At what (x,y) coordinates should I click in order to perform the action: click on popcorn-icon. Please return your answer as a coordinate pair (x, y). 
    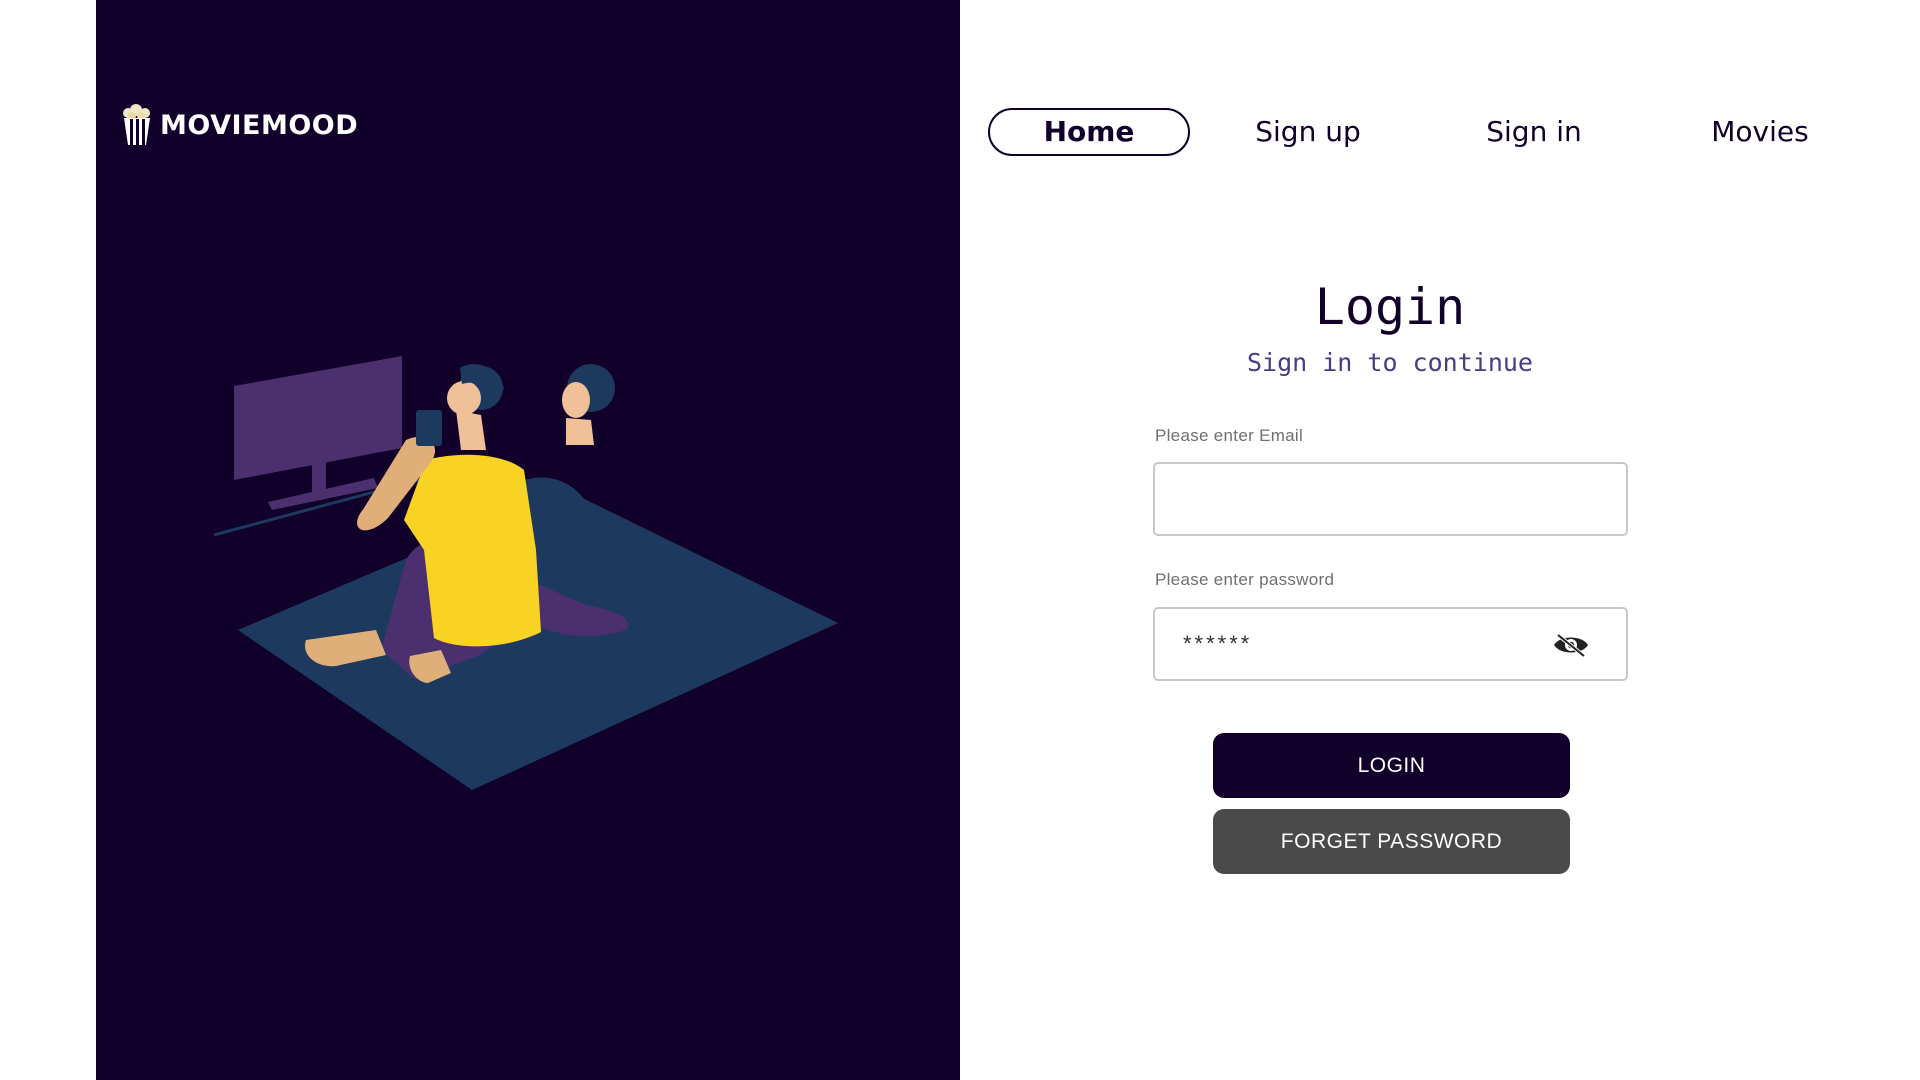
    Looking at the image, I should click on (136, 124).